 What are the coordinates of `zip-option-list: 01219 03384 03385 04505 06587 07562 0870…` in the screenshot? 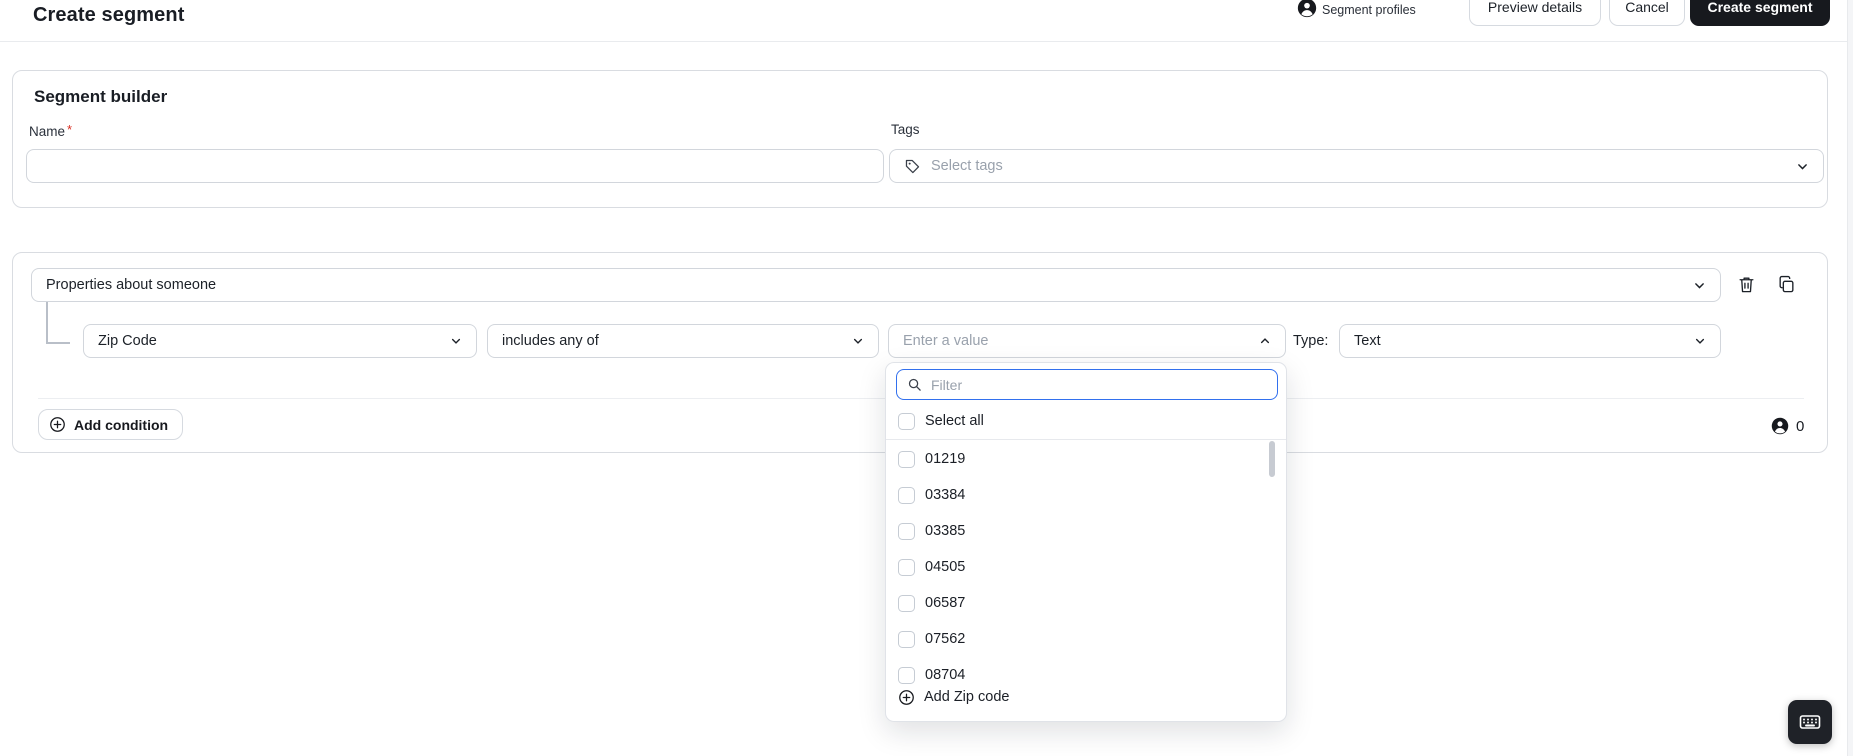 It's located at (1086, 567).